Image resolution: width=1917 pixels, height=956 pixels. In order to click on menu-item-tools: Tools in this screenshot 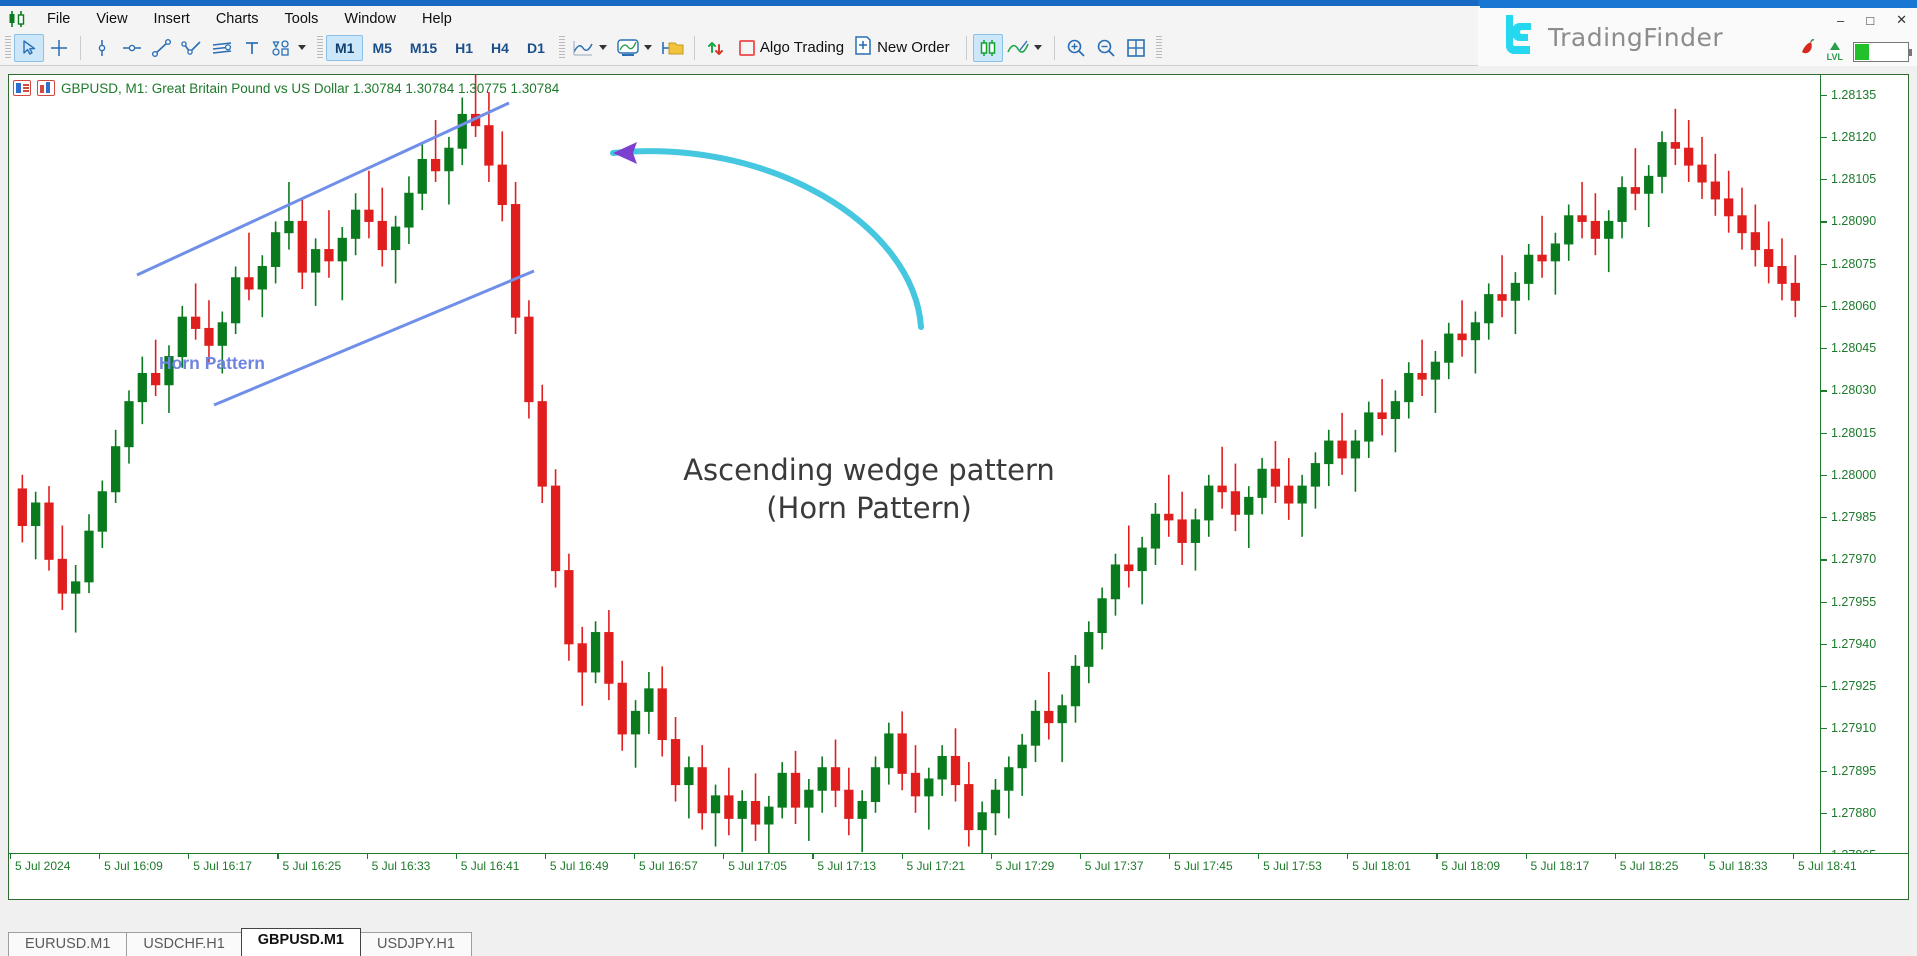, I will do `click(302, 19)`.